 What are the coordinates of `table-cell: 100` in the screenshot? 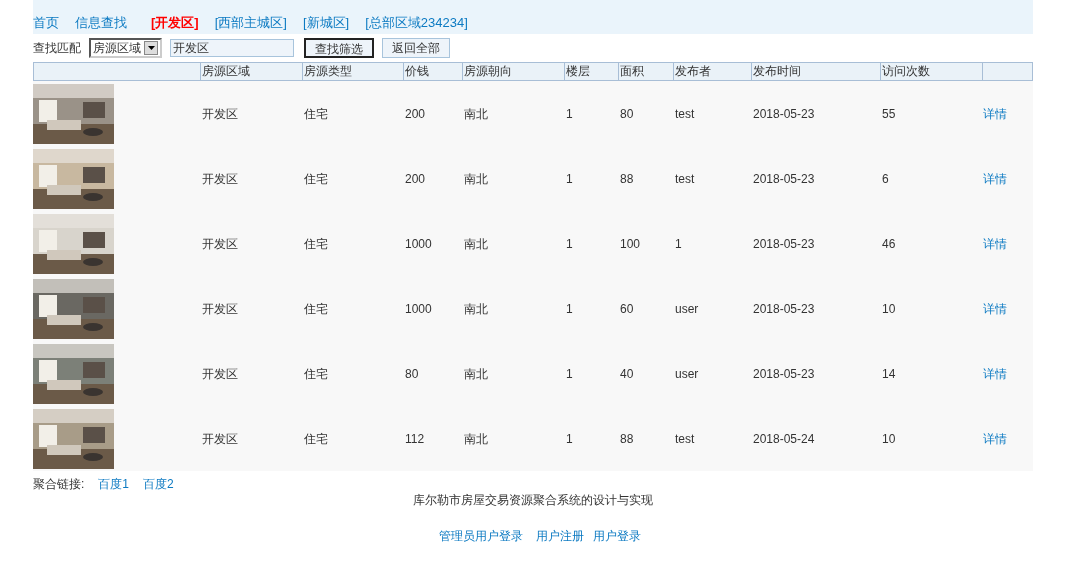 It's located at (630, 243).